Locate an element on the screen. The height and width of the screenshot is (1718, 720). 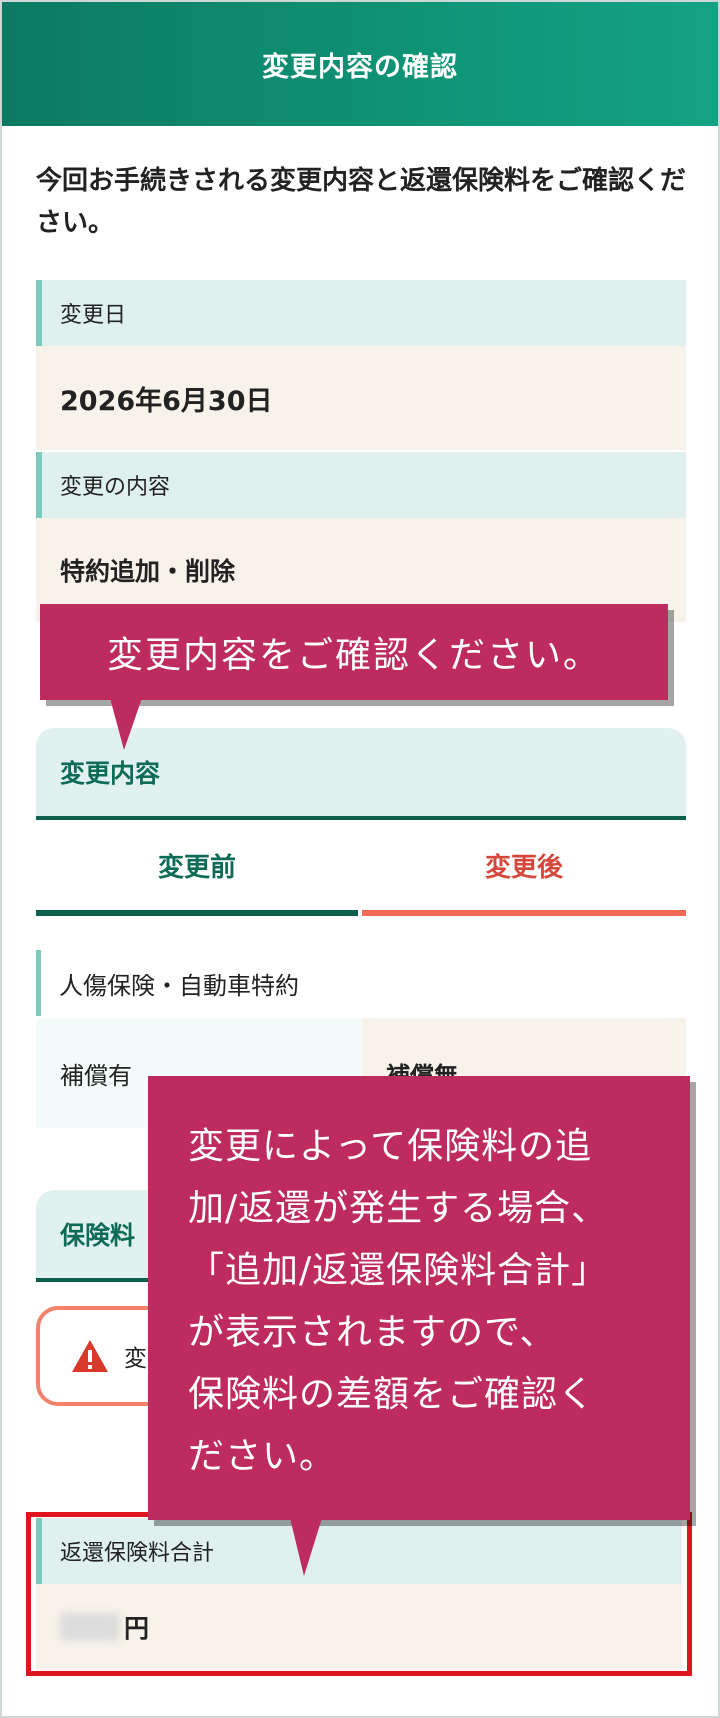
callout-line: 変更によって保険料の追 is located at coordinates (390, 1146).